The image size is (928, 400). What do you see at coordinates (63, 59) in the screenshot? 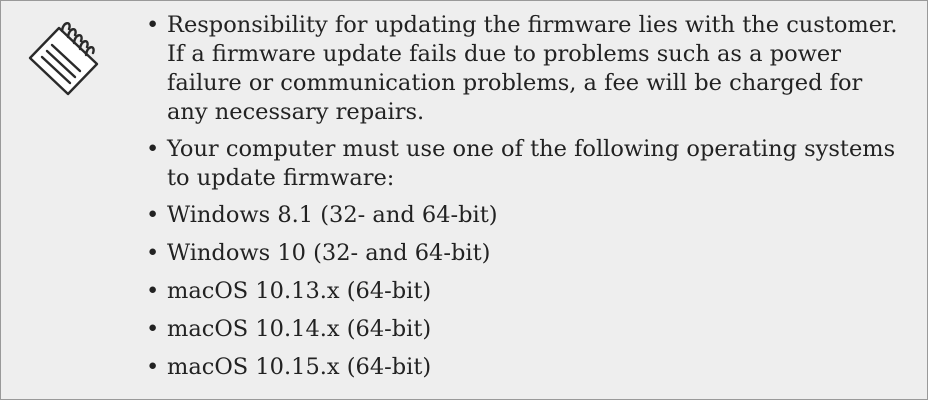
I see `notepad-icon` at bounding box center [63, 59].